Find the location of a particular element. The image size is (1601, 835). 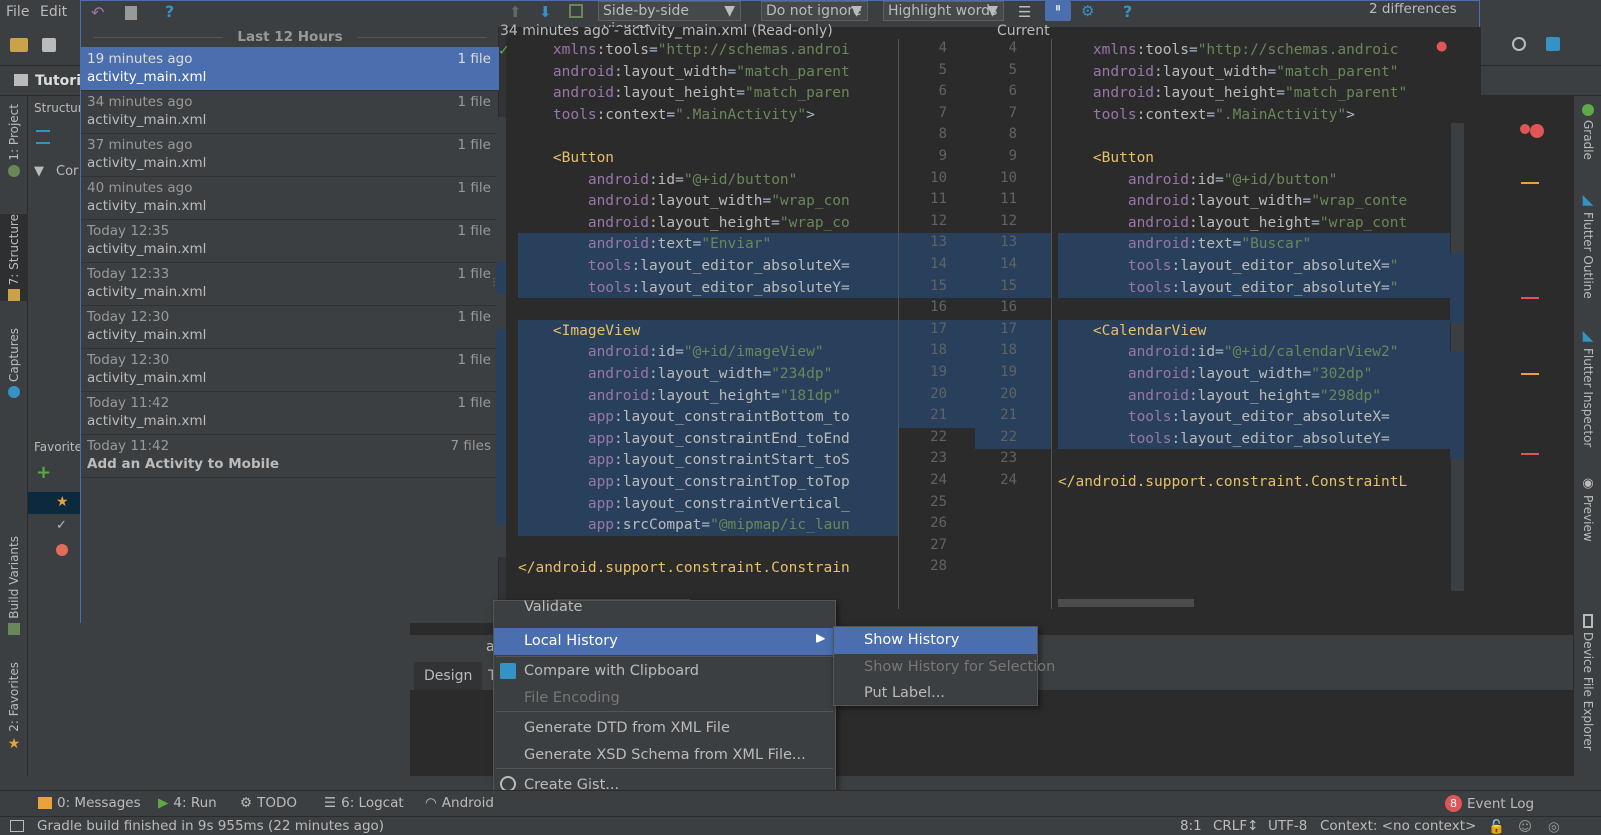

history-entry: 40 minutes ago 1 file activity_main.xml is located at coordinates (290, 198).